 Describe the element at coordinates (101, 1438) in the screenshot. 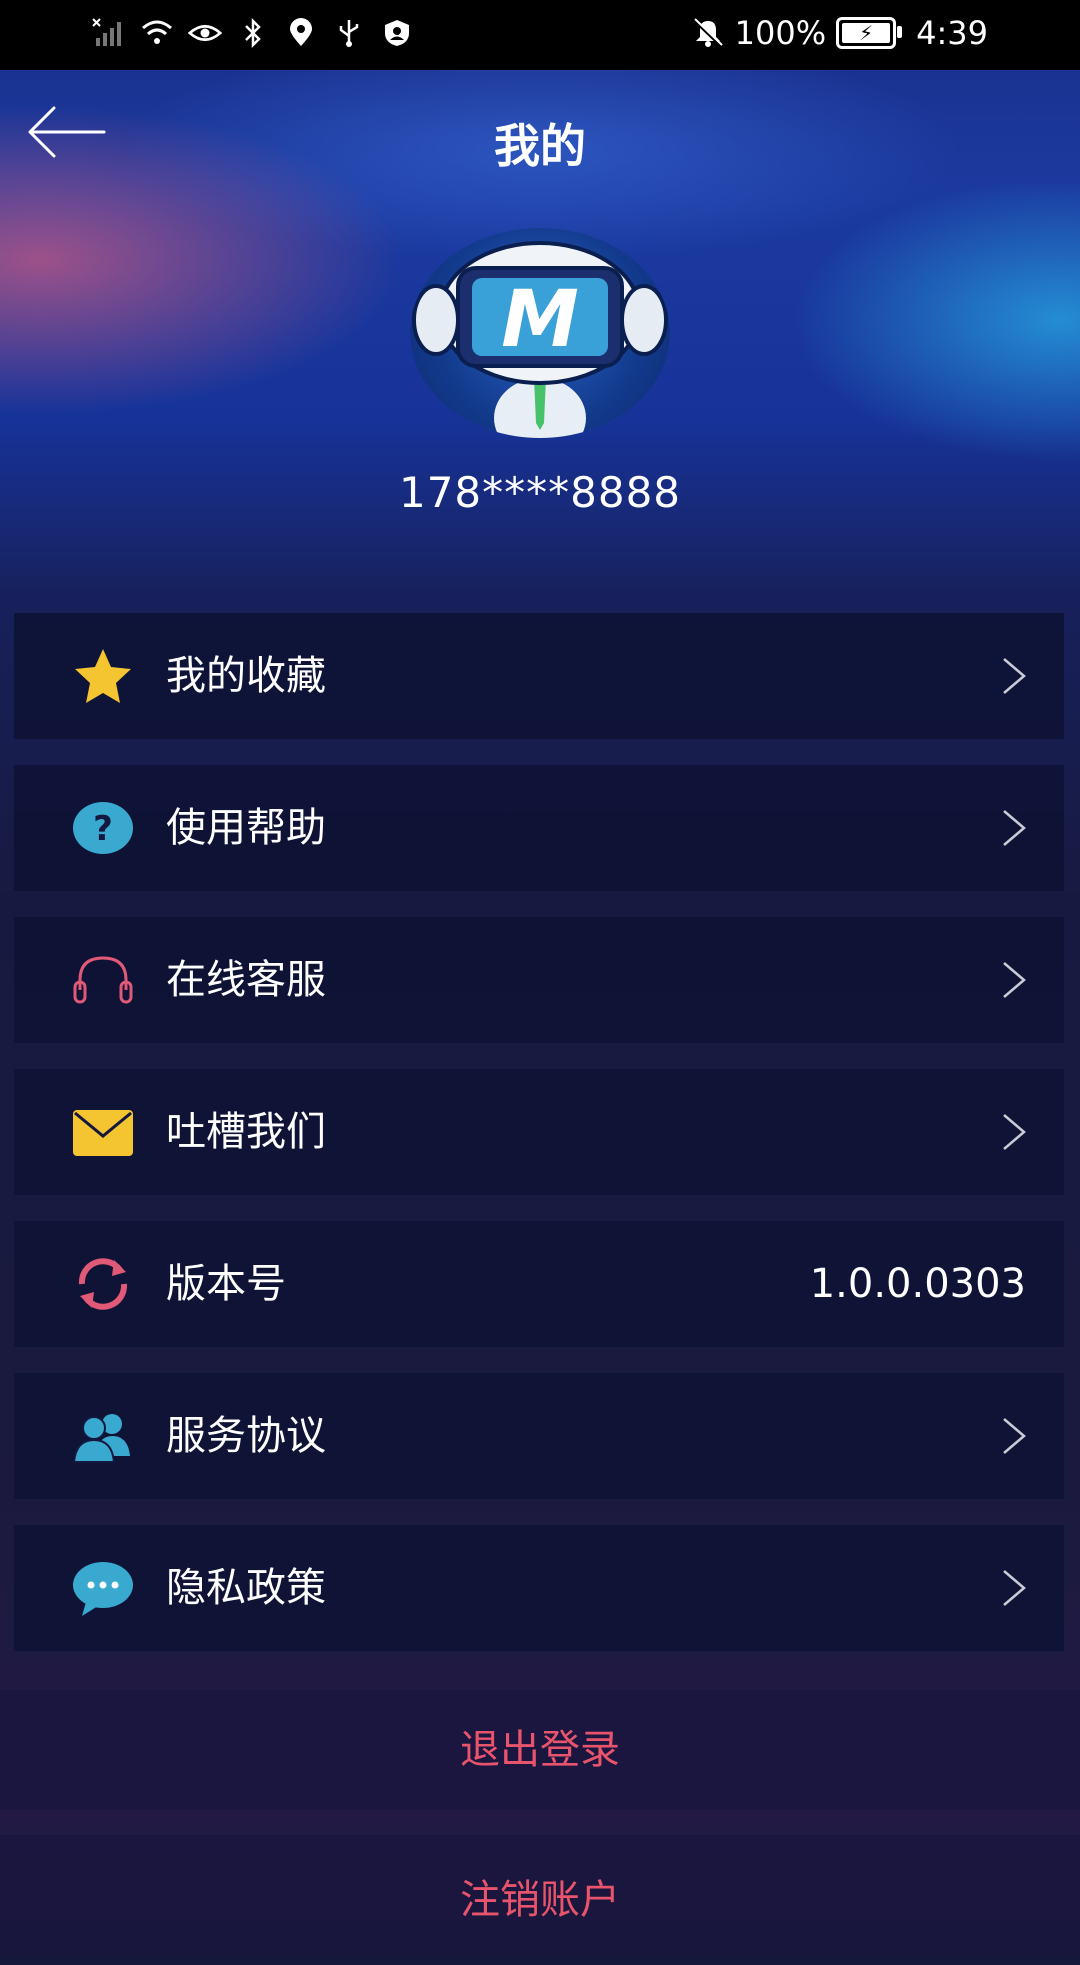

I see `users-icon` at that location.